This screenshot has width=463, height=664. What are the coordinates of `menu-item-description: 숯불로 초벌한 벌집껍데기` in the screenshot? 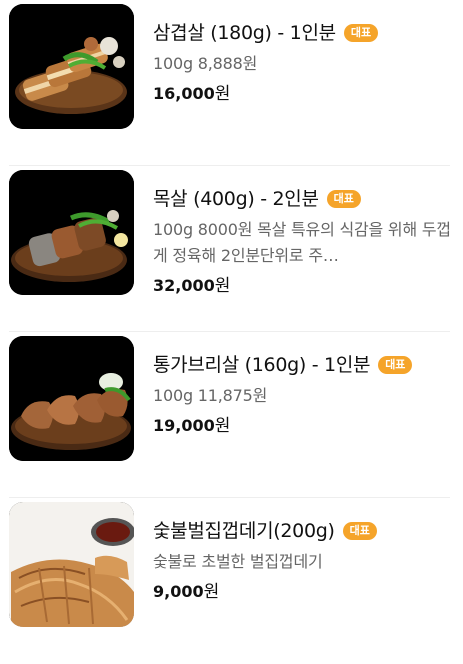 It's located at (238, 561).